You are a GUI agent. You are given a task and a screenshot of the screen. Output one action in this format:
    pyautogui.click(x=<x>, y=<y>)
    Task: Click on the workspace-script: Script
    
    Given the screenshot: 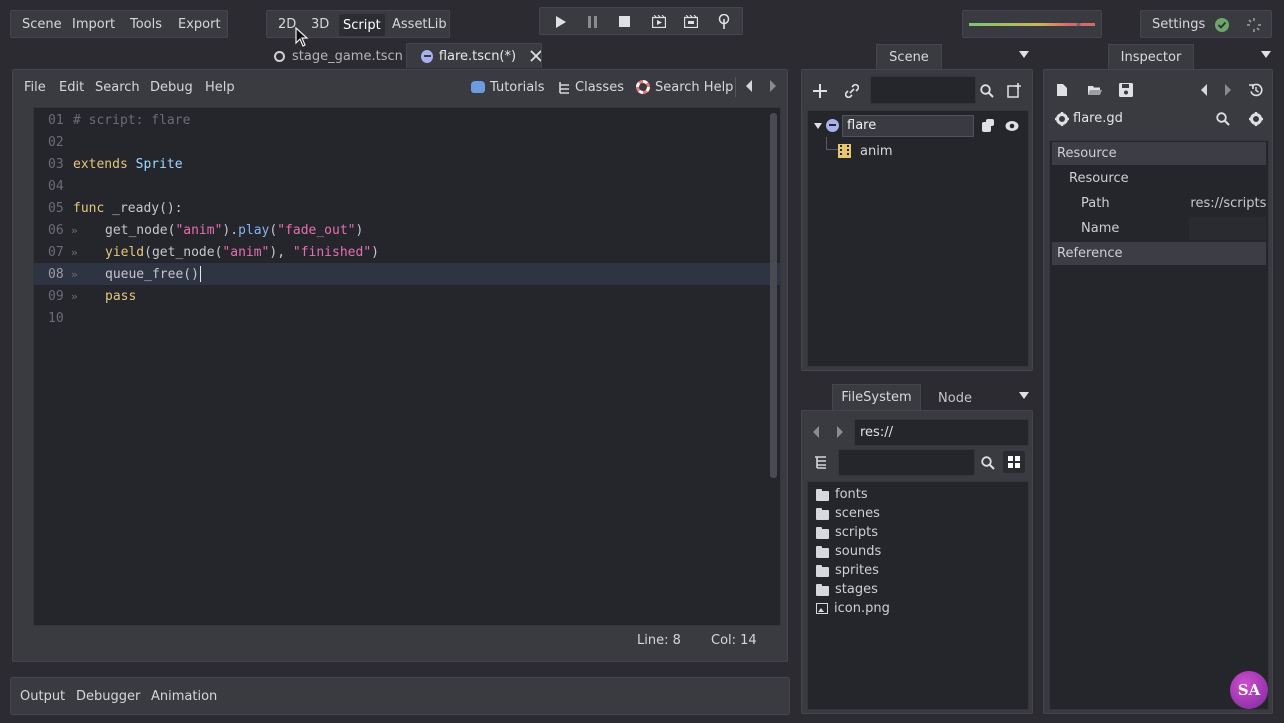 What is the action you would take?
    pyautogui.click(x=362, y=25)
    